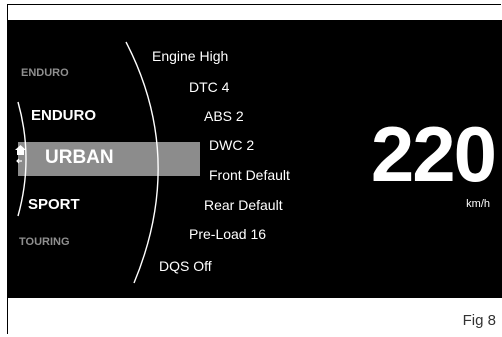 The image size is (502, 337). I want to click on setting-preload: Pre-Load 16, so click(227, 234).